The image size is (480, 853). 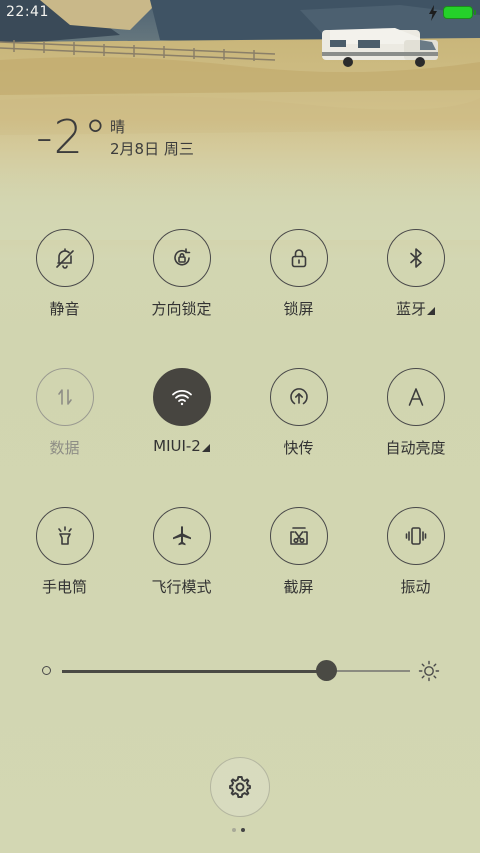 I want to click on toggle-auto-brightness-label: 自动亮度, so click(x=415, y=448).